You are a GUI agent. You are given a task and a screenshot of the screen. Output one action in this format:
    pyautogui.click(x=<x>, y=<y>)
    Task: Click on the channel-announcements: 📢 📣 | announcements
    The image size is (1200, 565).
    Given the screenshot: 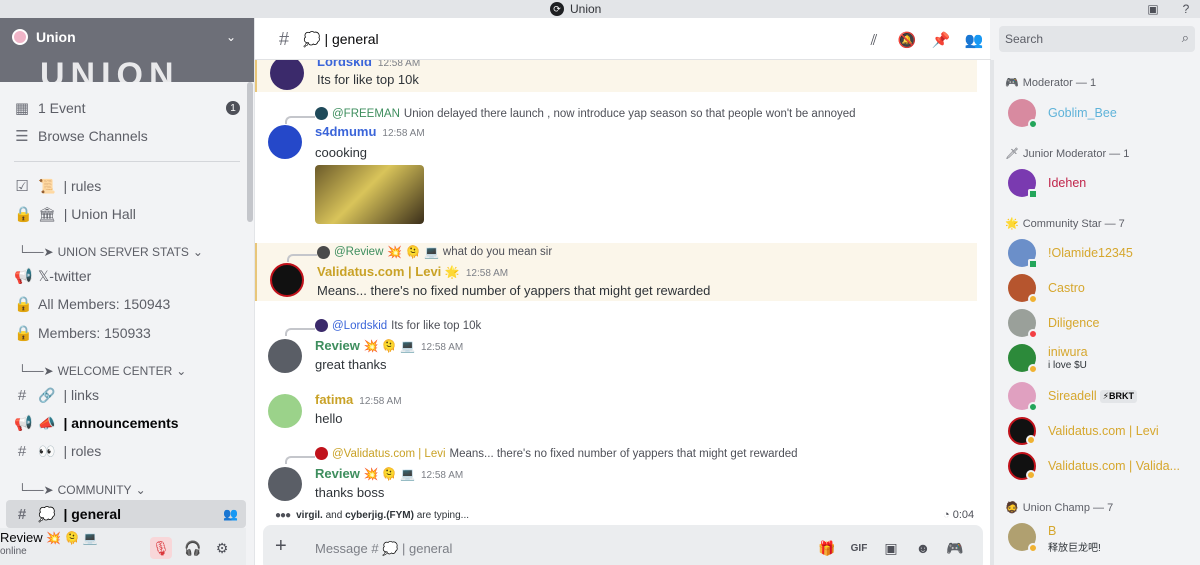 What is the action you would take?
    pyautogui.click(x=126, y=423)
    